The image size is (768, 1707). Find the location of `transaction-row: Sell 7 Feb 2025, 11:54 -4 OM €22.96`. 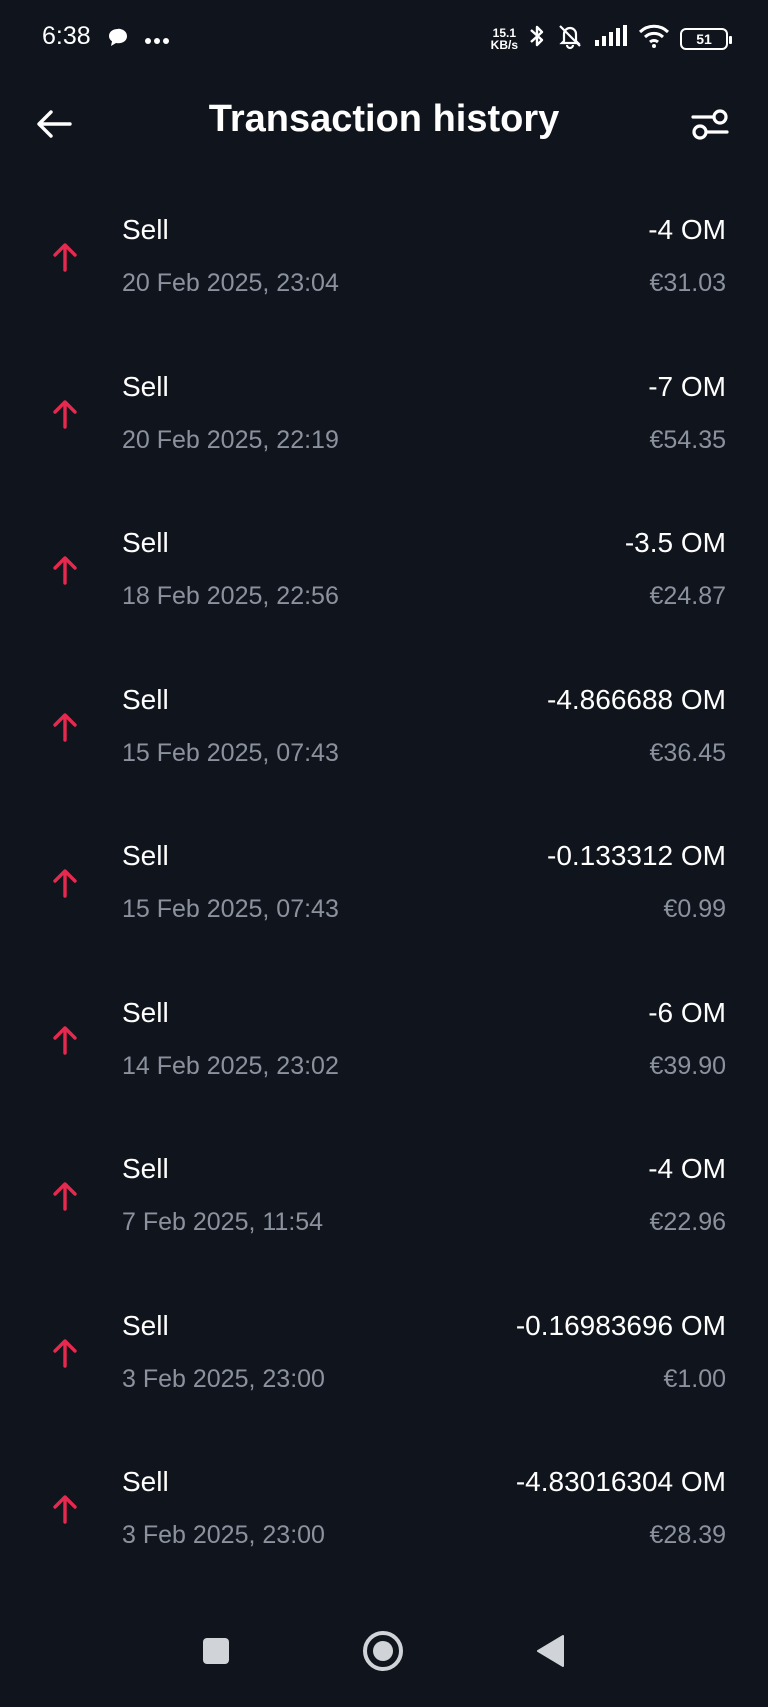

transaction-row: Sell 7 Feb 2025, 11:54 -4 OM €22.96 is located at coordinates (384, 1207).